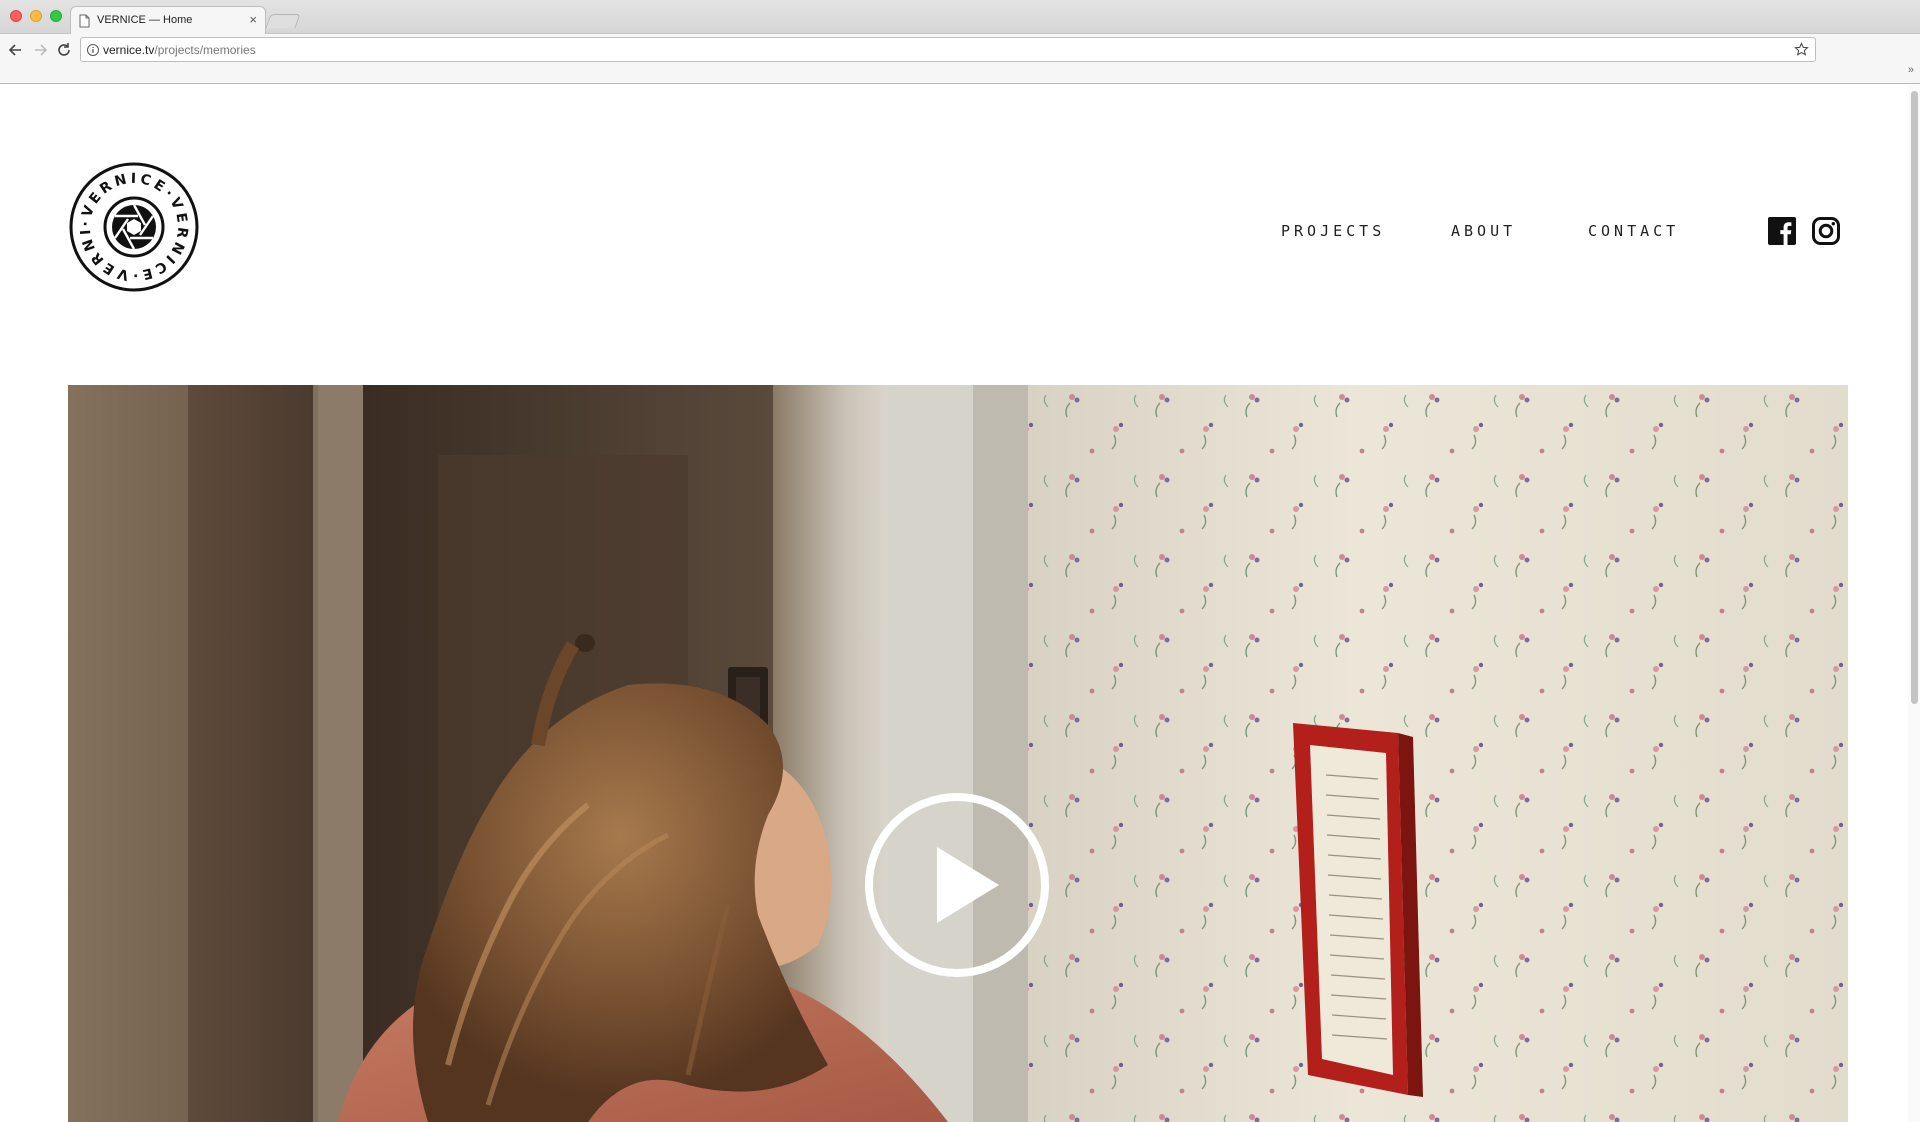  What do you see at coordinates (1633, 231) in the screenshot?
I see `nav-contact-link: CONTACT` at bounding box center [1633, 231].